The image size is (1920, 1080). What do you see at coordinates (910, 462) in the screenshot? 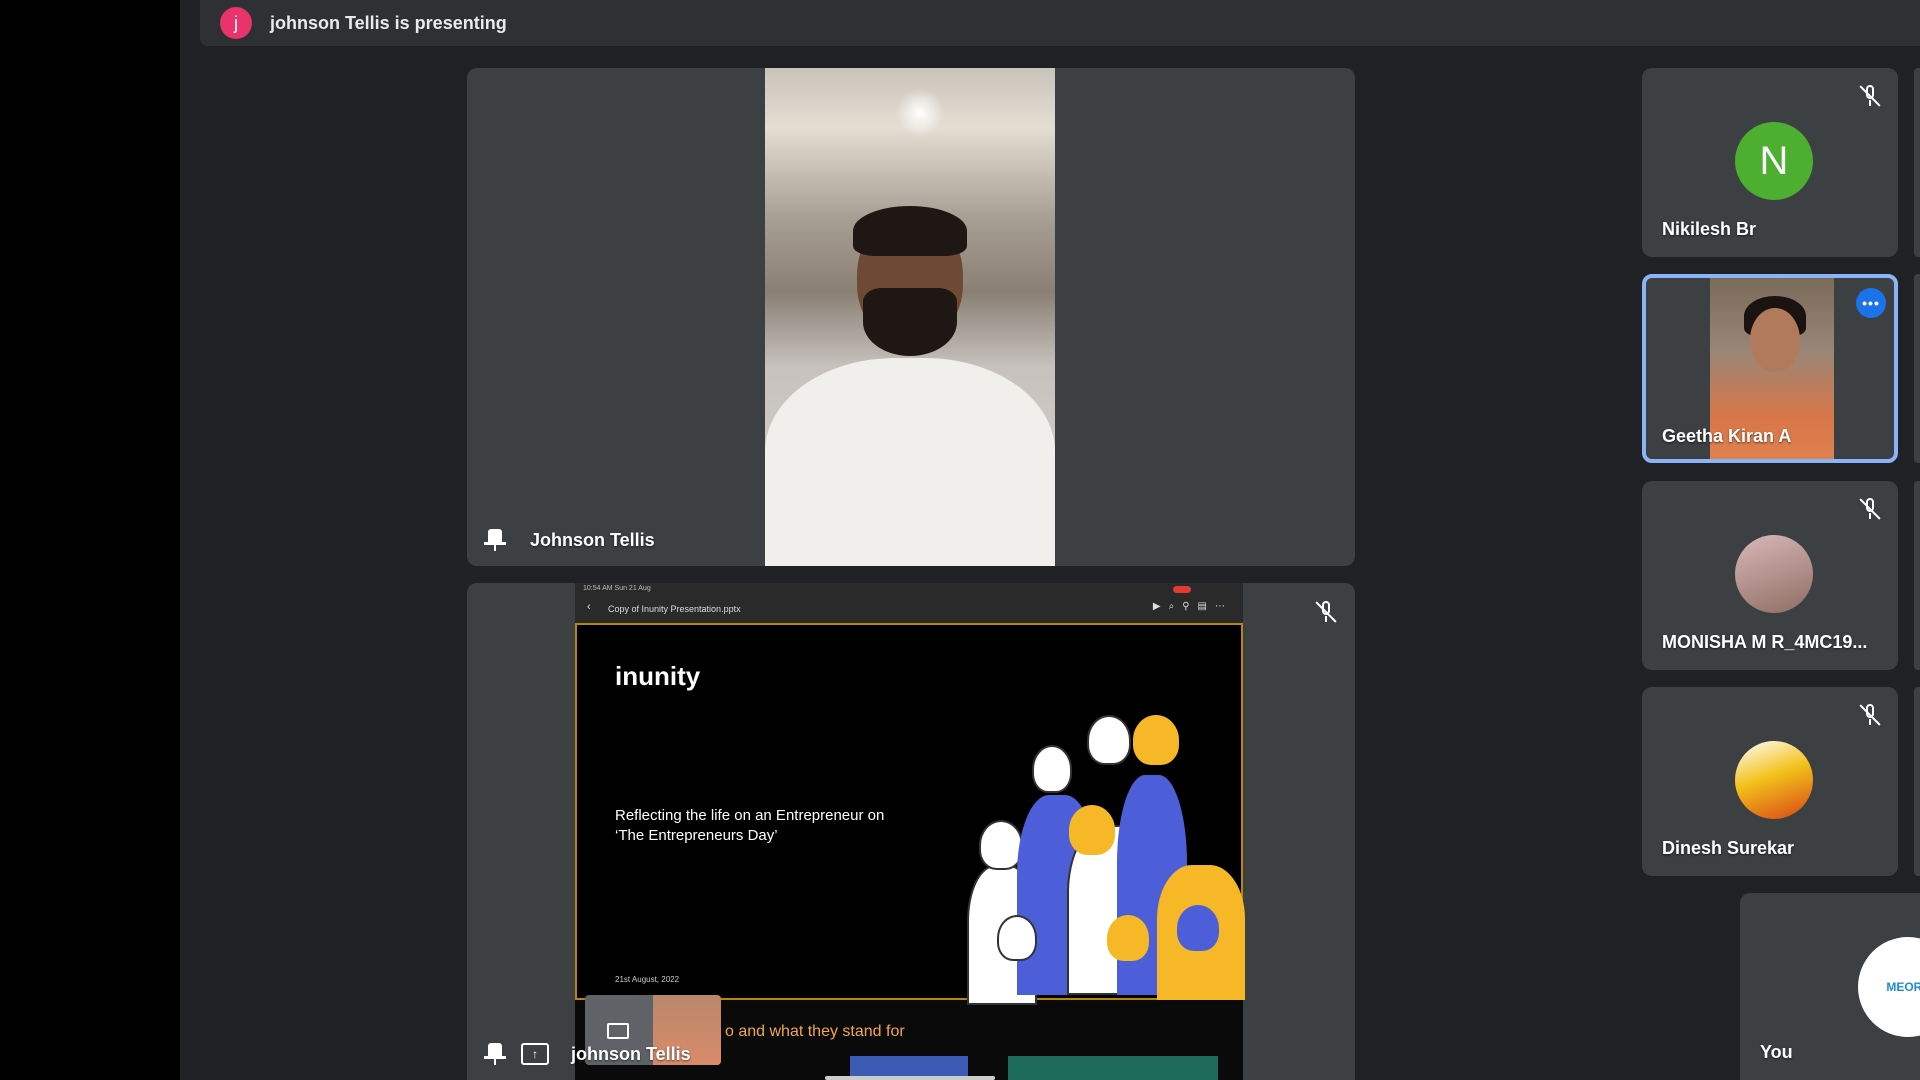
I see `presenter-shirt` at bounding box center [910, 462].